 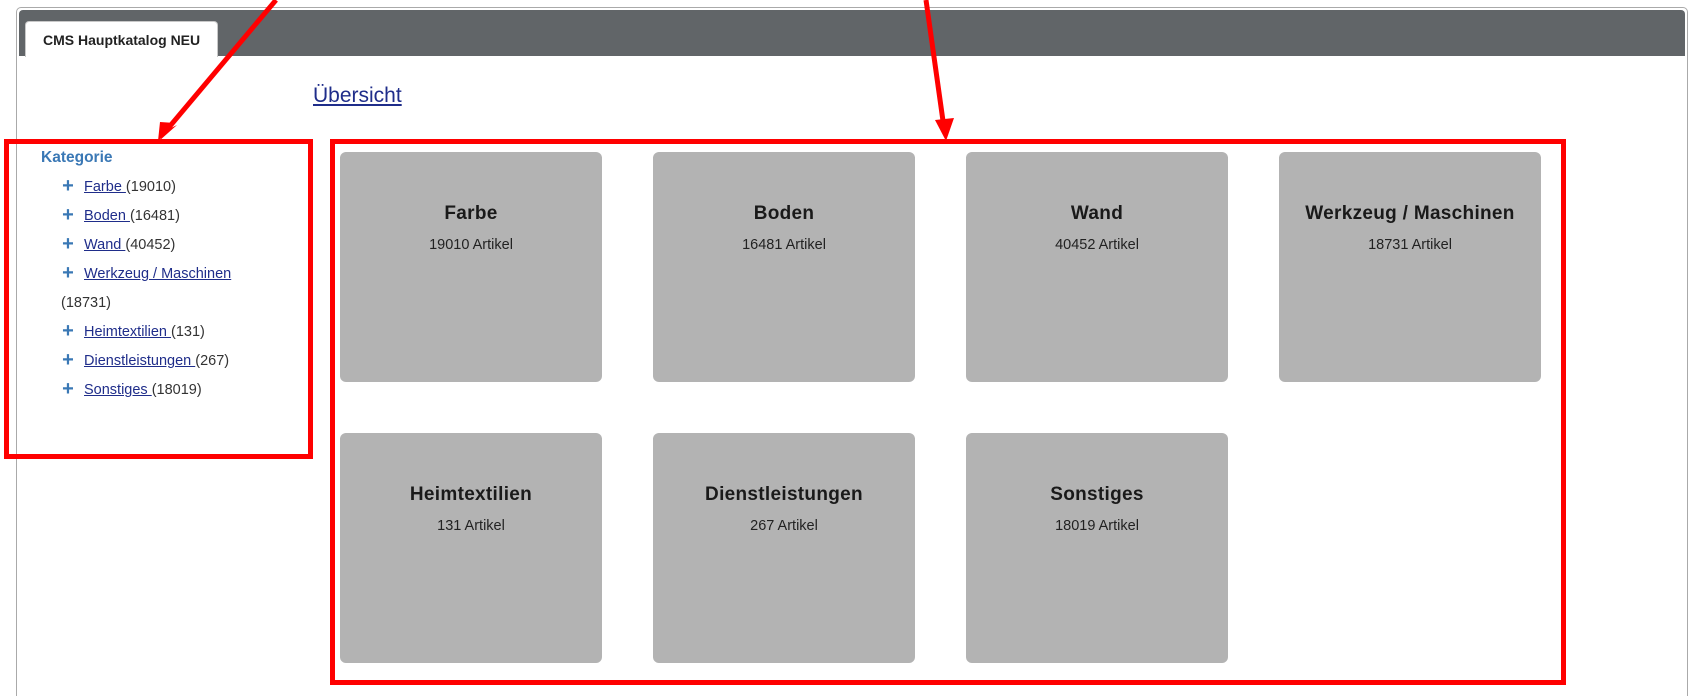 I want to click on tile-wand: Wand 40452 Artikel, so click(x=1097, y=267).